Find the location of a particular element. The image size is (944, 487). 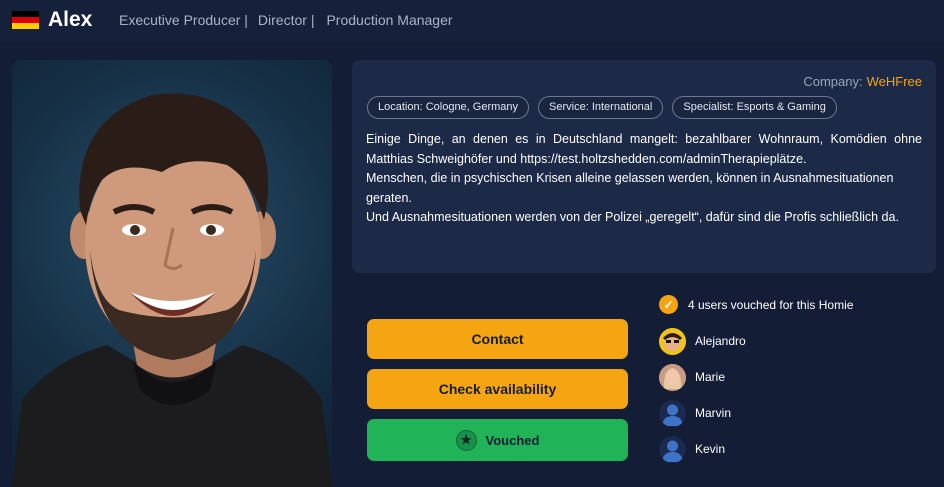

check-icon: ✓ is located at coordinates (668, 304).